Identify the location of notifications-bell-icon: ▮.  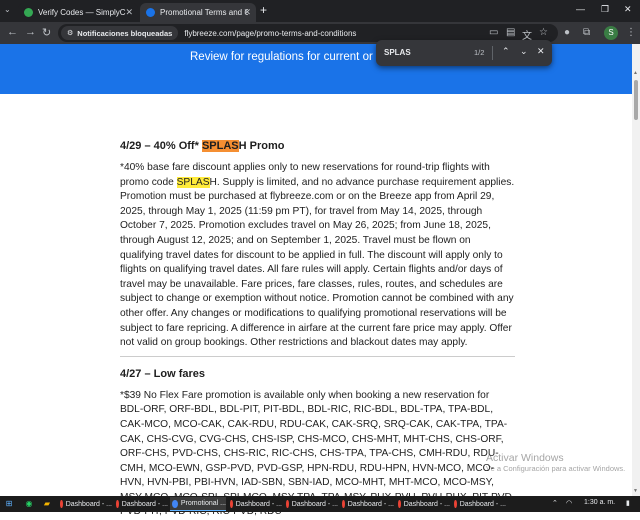
(628, 503).